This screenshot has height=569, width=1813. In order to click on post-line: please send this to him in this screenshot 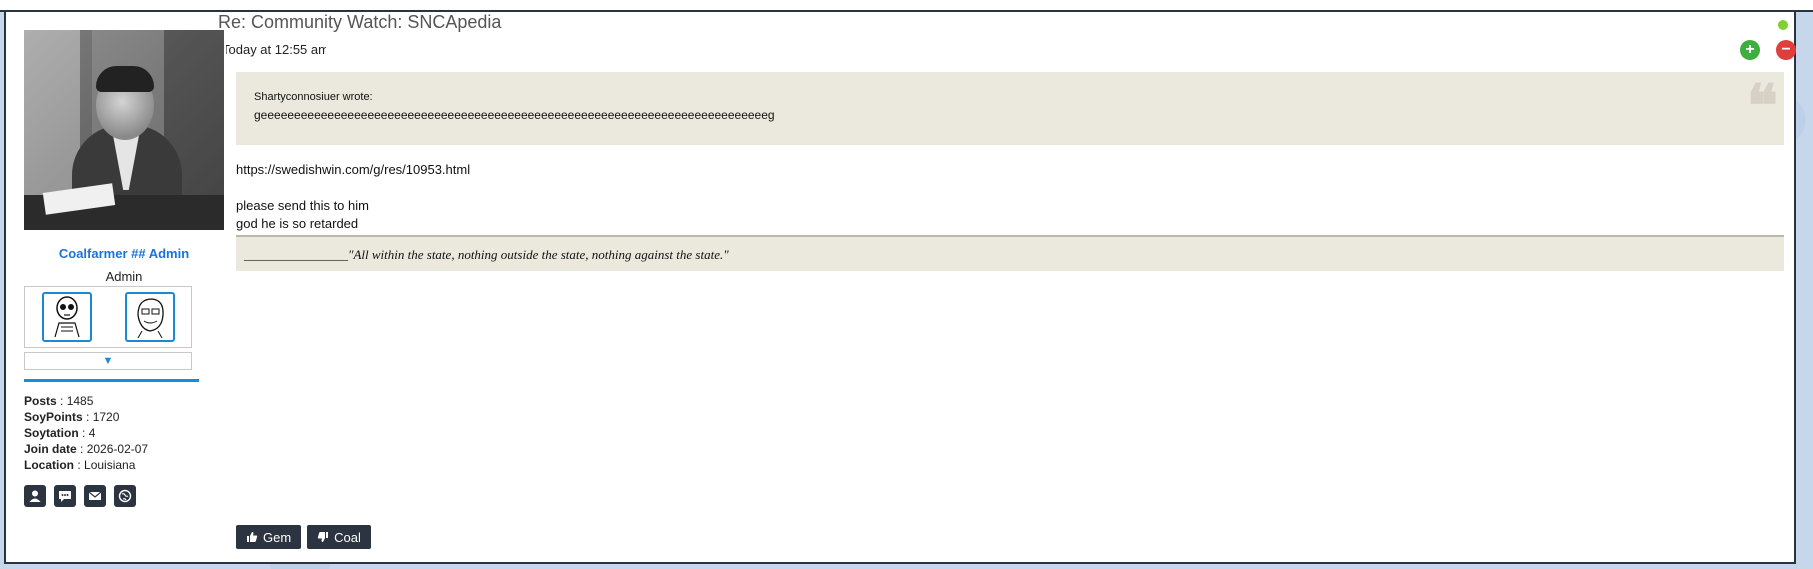, I will do `click(302, 205)`.